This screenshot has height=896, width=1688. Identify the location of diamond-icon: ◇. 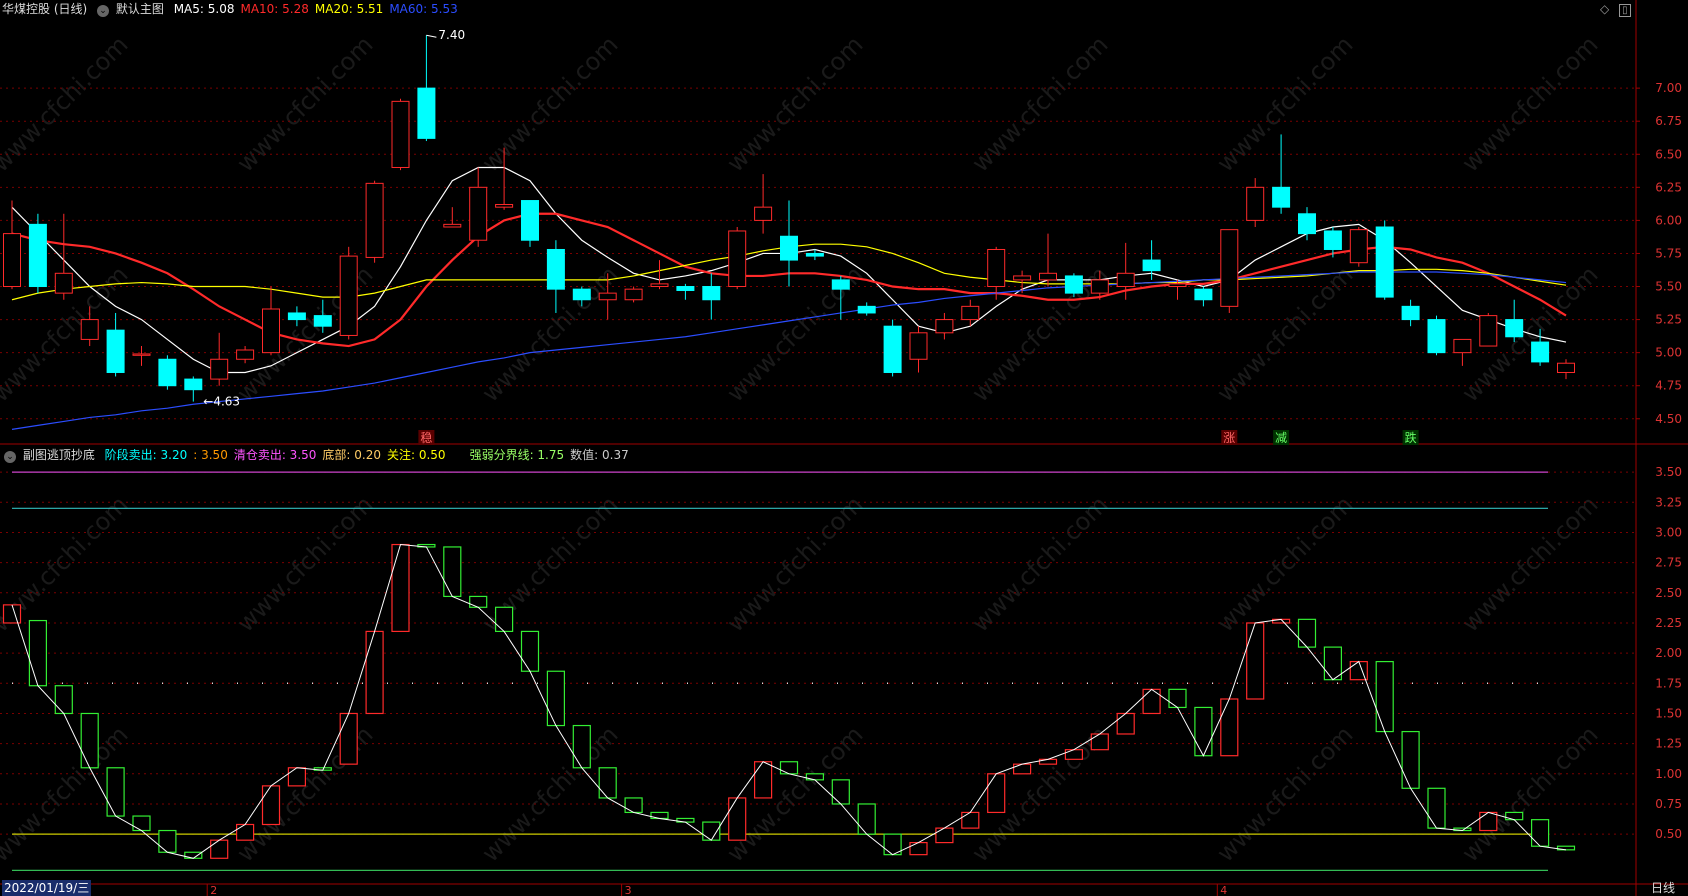
(1604, 9).